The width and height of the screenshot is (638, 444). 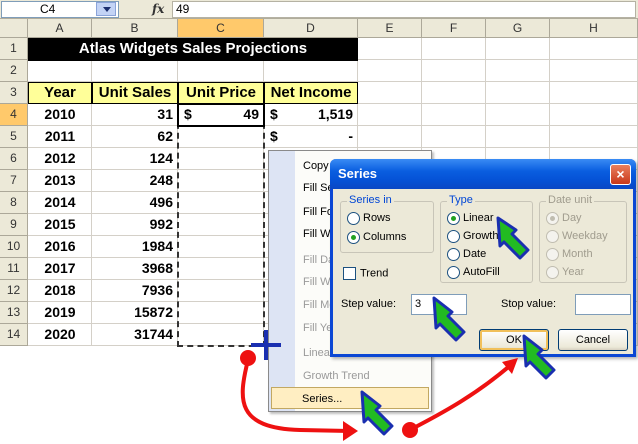 What do you see at coordinates (513, 238) in the screenshot?
I see `arrow-icon-linear` at bounding box center [513, 238].